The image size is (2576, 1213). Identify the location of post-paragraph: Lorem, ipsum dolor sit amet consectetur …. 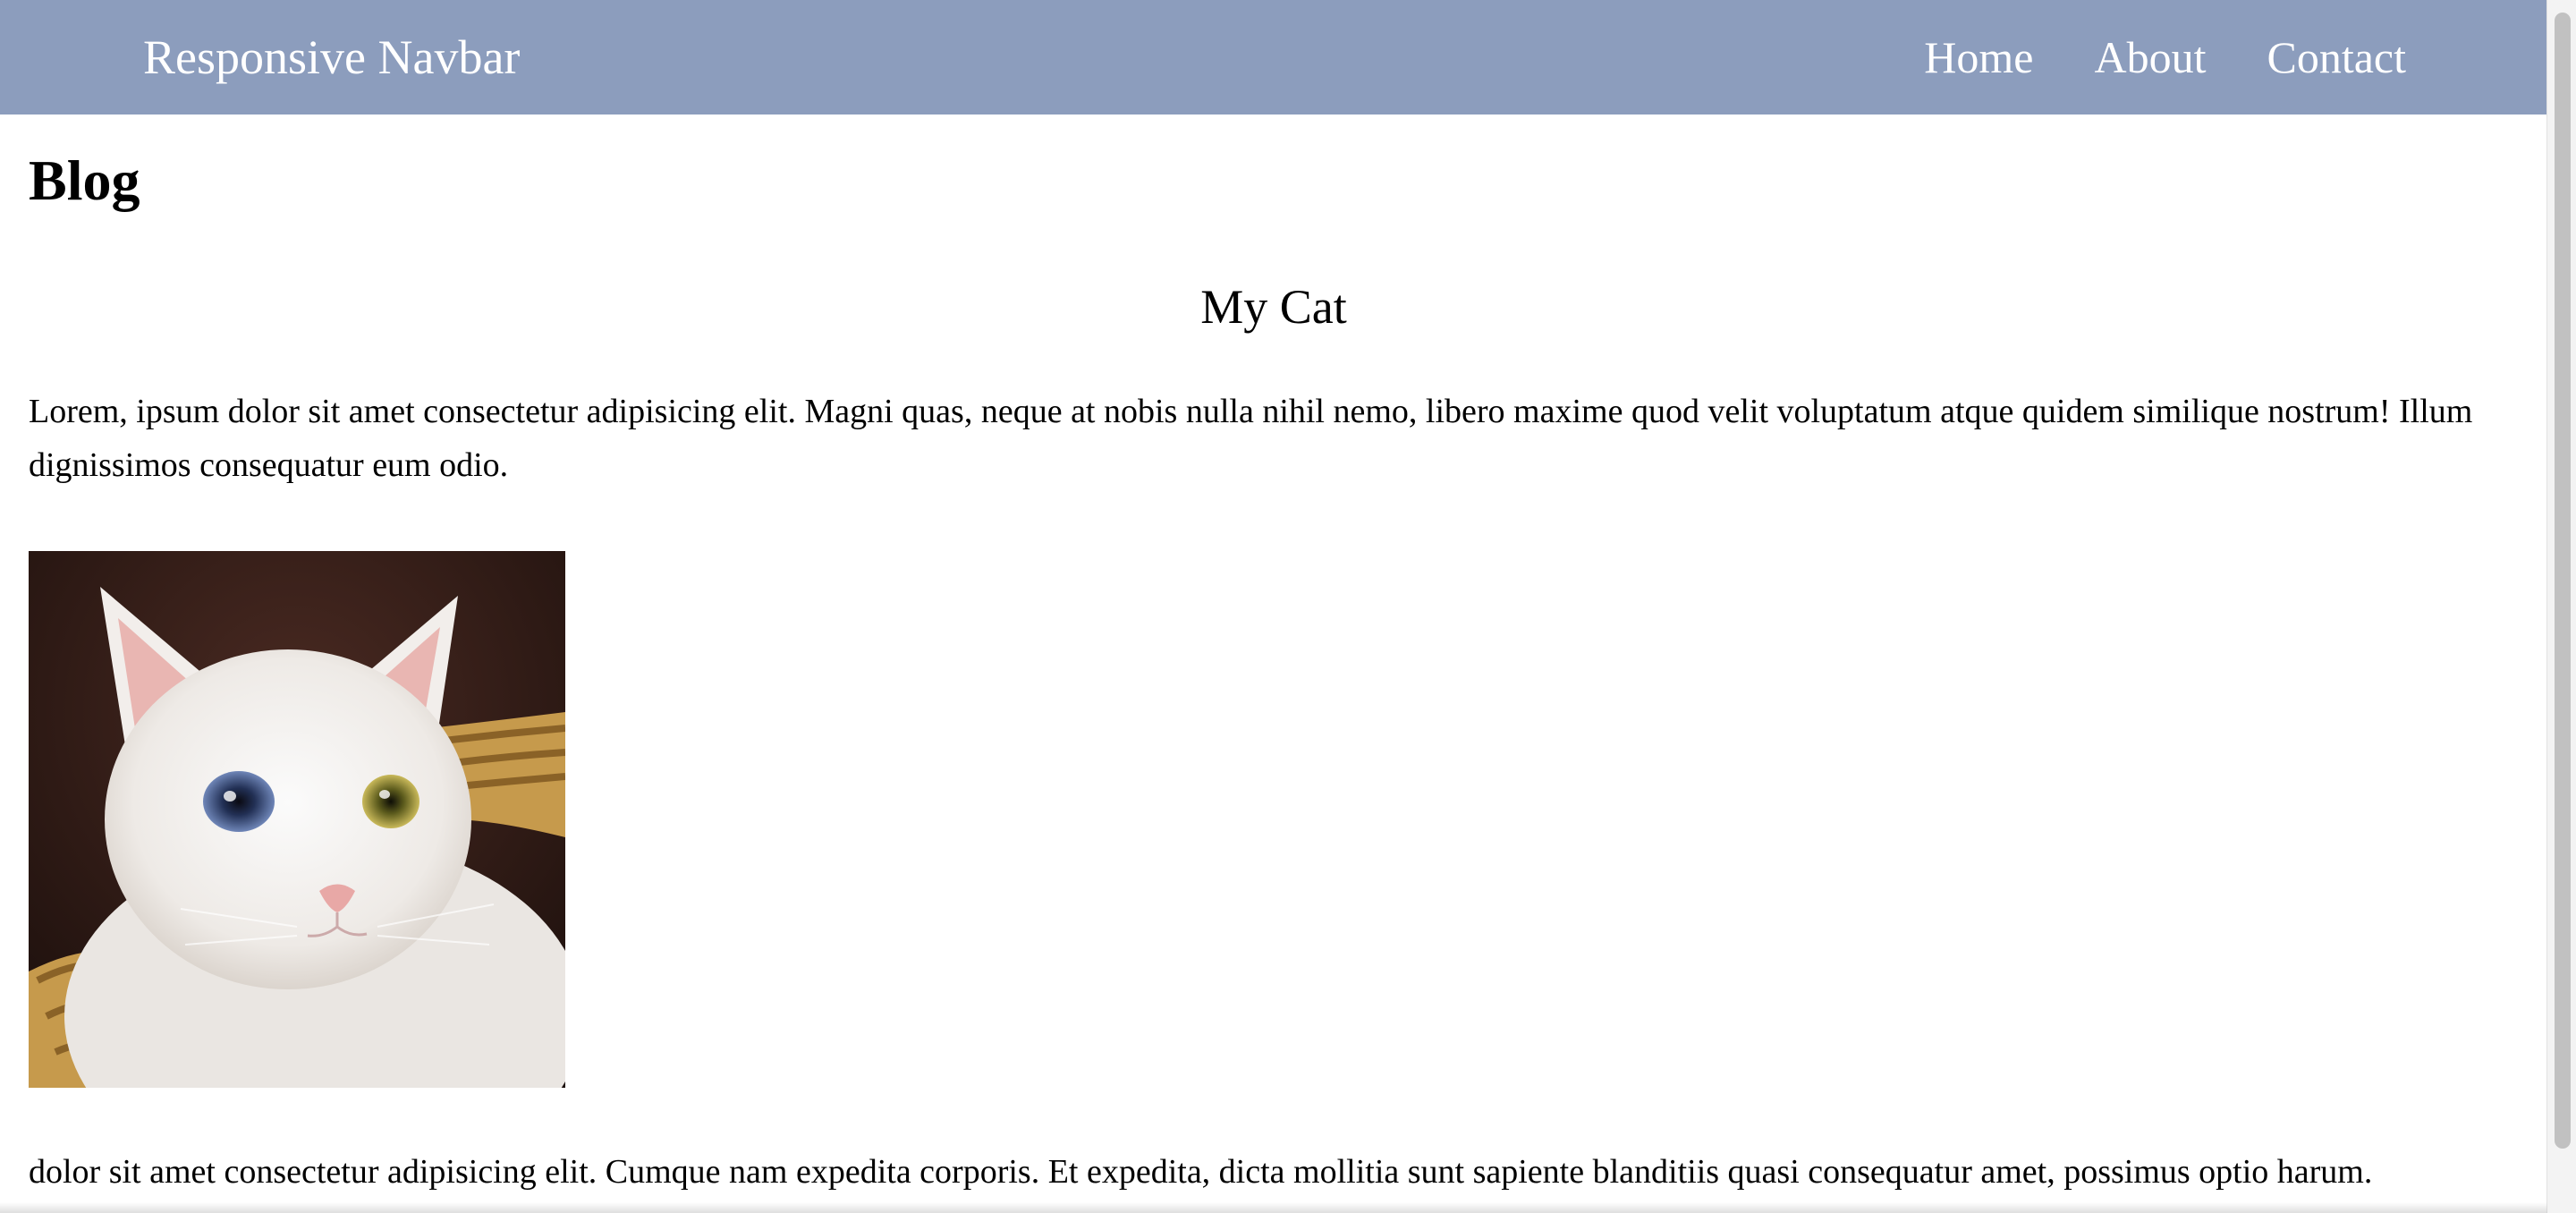
(1251, 438).